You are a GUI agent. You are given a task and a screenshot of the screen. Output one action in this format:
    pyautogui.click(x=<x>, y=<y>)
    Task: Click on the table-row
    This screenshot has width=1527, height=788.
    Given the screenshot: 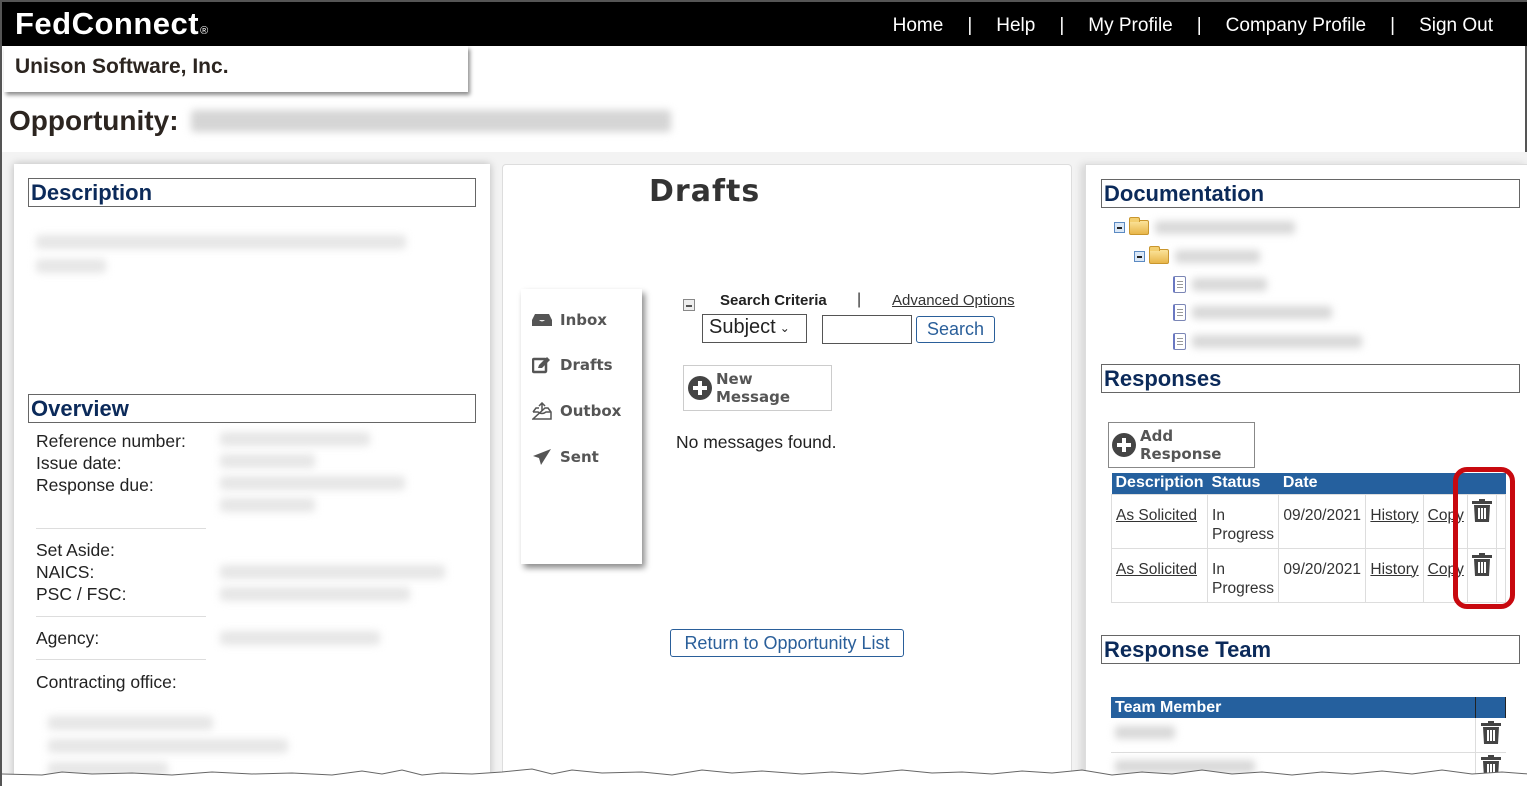 What is the action you would take?
    pyautogui.click(x=1308, y=735)
    